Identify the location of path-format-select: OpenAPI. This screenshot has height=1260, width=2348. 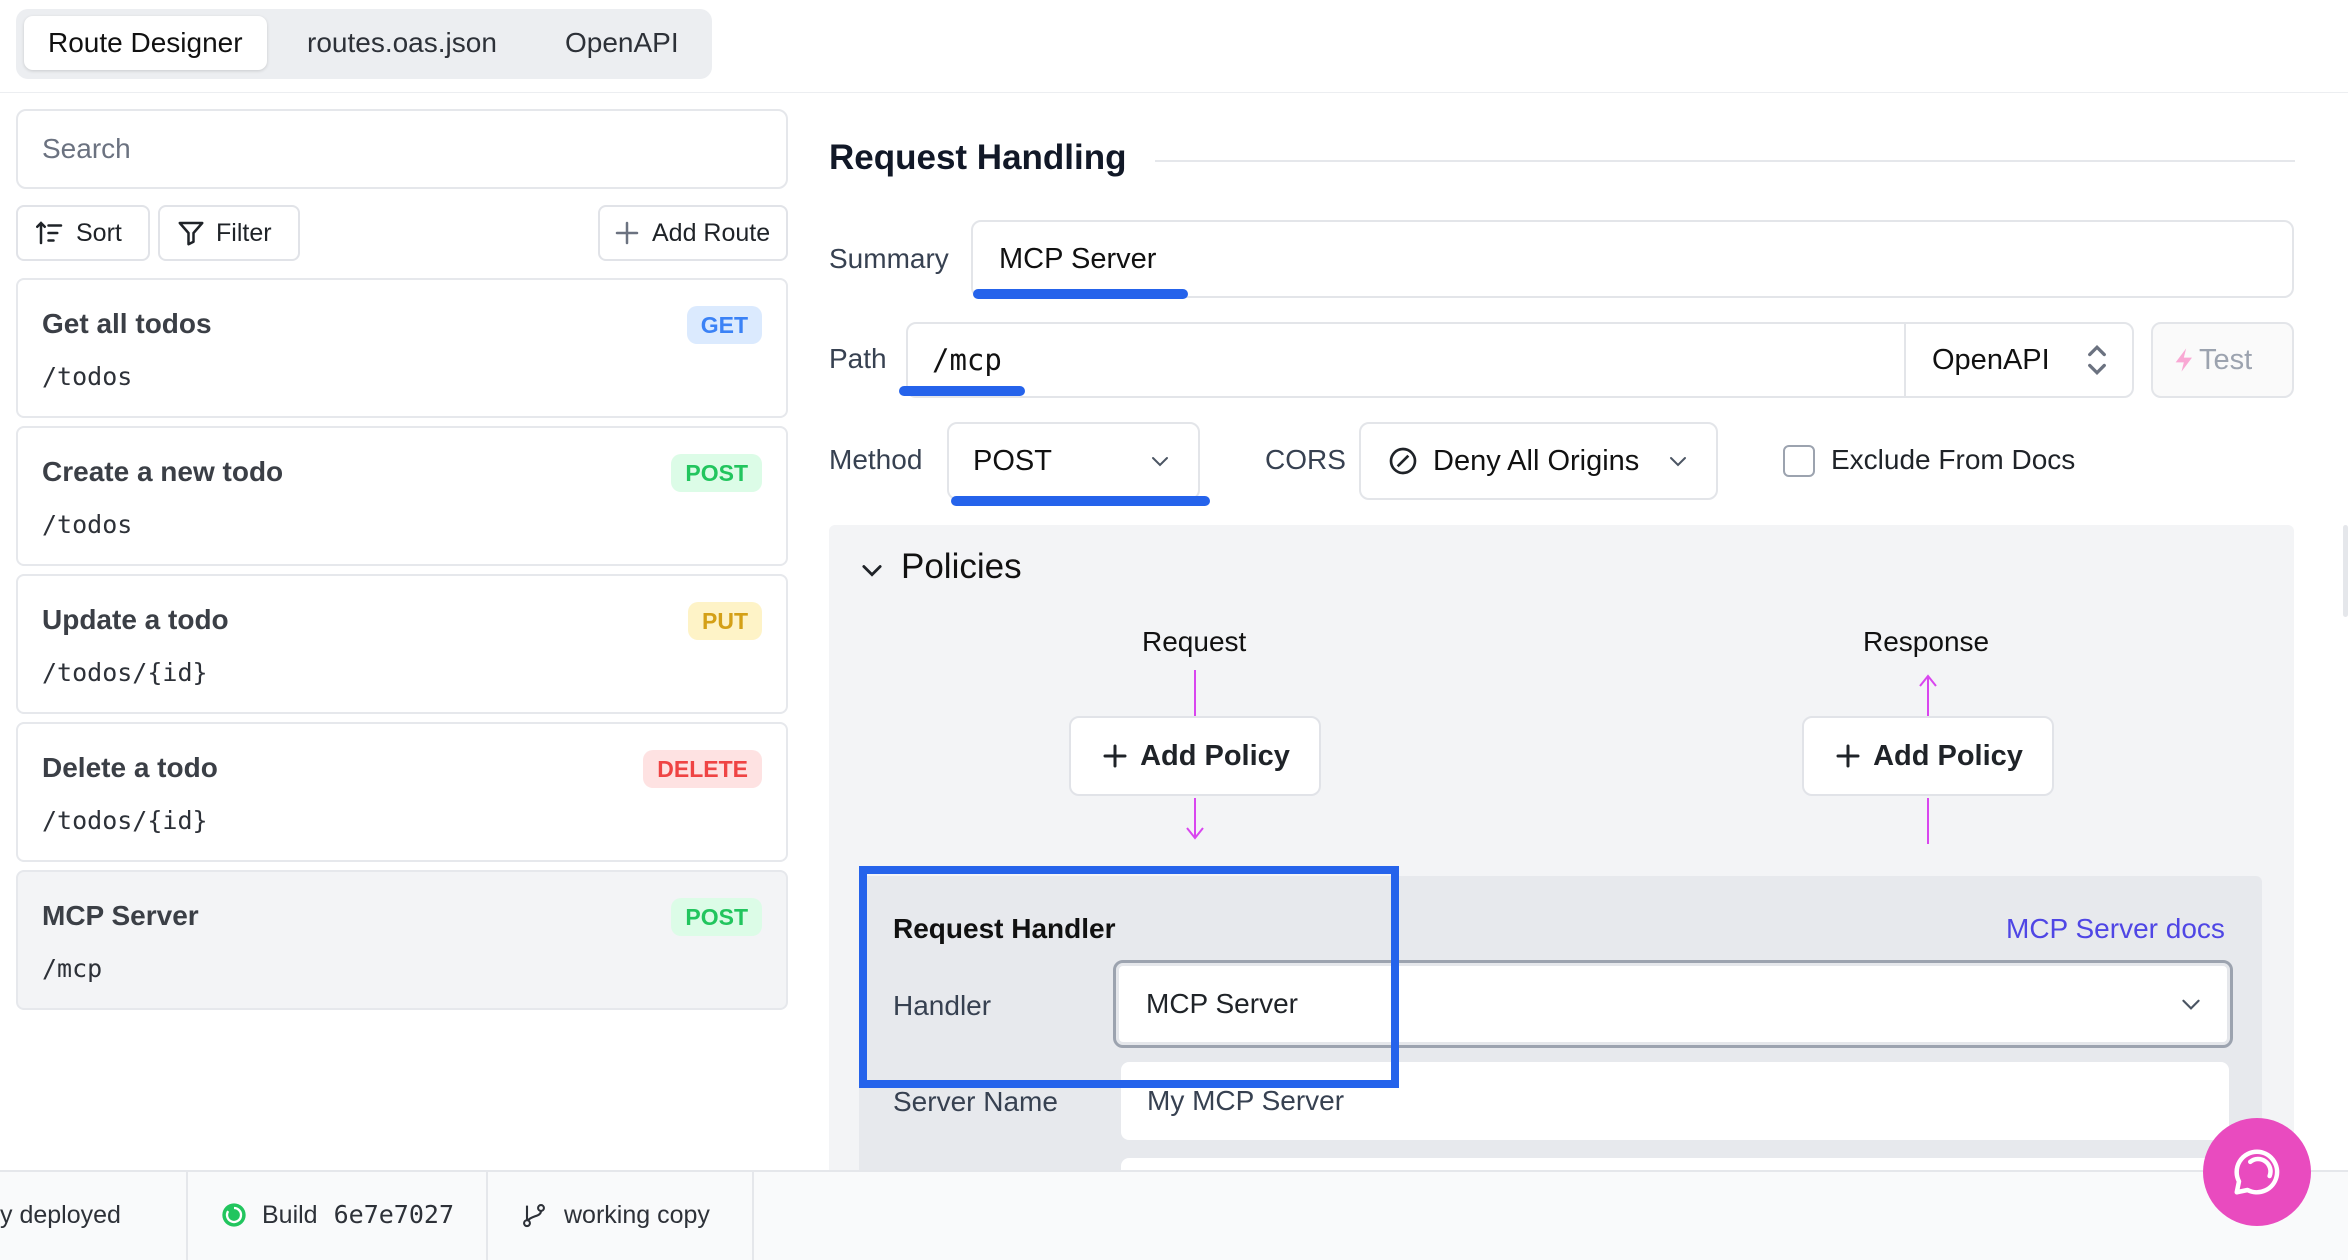
(2019, 360).